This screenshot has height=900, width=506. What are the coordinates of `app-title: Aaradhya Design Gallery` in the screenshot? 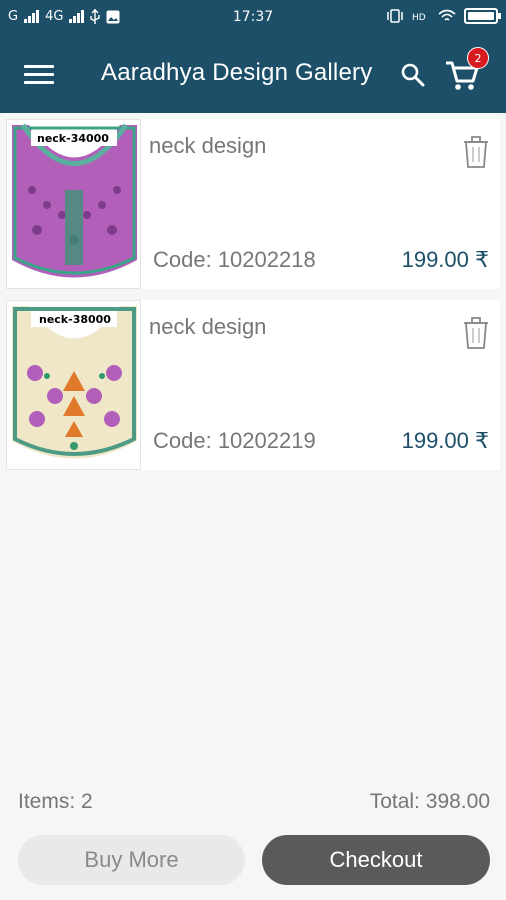 It's located at (237, 72).